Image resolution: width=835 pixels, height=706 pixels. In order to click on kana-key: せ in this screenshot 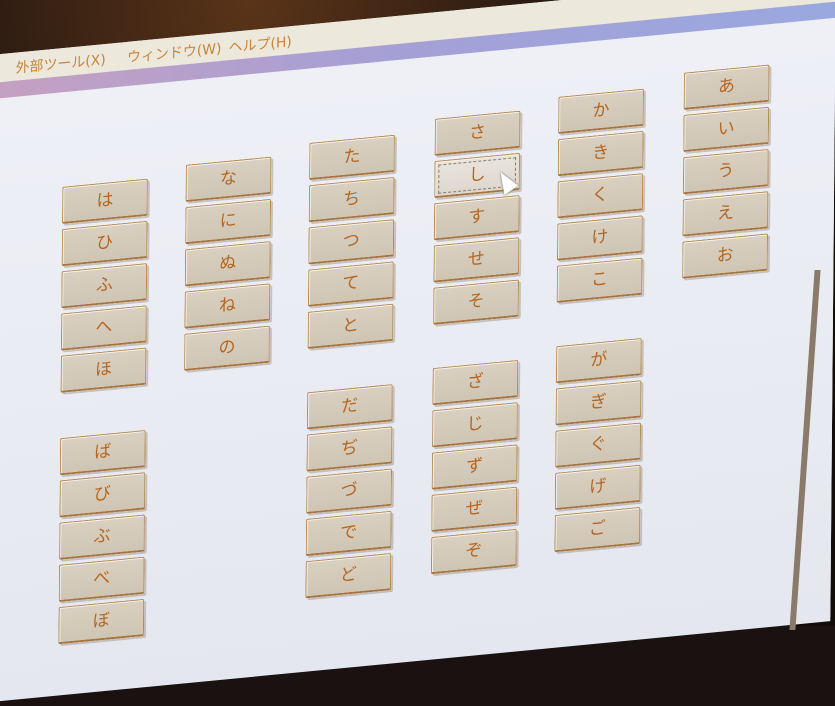, I will do `click(476, 260)`.